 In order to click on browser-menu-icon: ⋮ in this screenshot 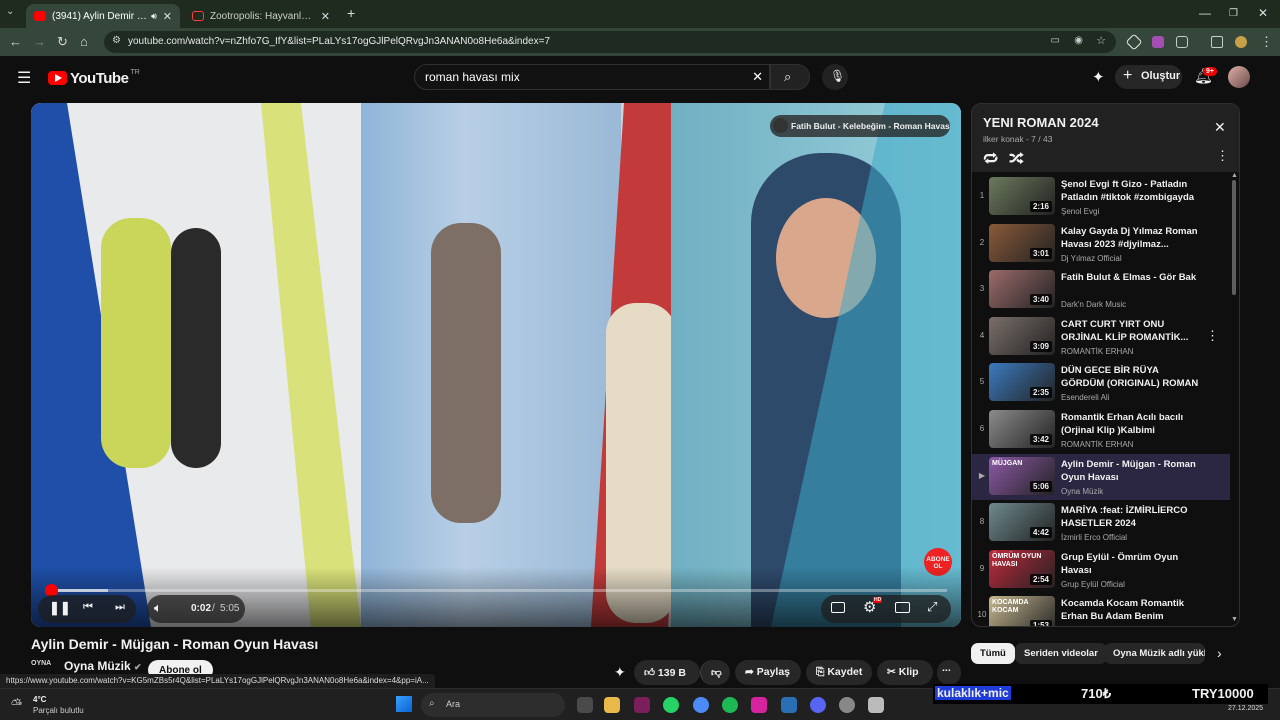, I will do `click(1266, 42)`.